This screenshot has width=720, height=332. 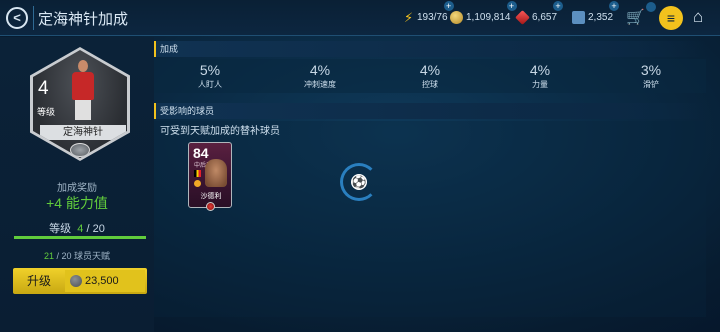 I want to click on gems-value: 6,657, so click(x=545, y=17).